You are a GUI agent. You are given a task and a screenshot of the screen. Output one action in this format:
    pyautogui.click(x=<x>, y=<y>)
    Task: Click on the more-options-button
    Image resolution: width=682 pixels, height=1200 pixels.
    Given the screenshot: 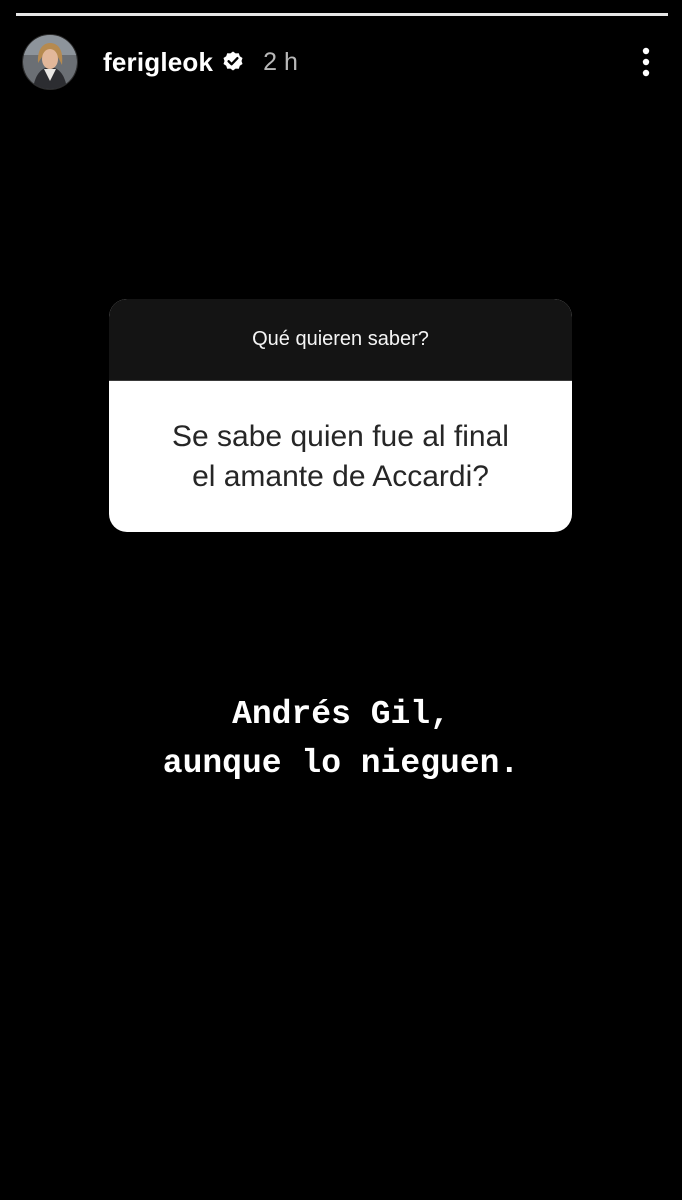 What is the action you would take?
    pyautogui.click(x=646, y=62)
    